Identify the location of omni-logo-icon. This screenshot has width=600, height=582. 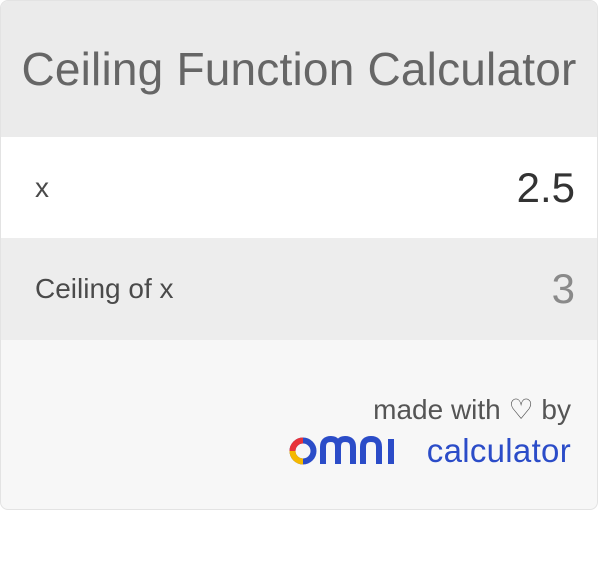
(341, 450).